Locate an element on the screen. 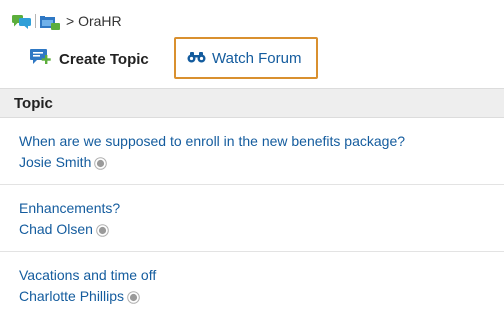 Image resolution: width=504 pixels, height=319 pixels. folder-icon is located at coordinates (50, 21).